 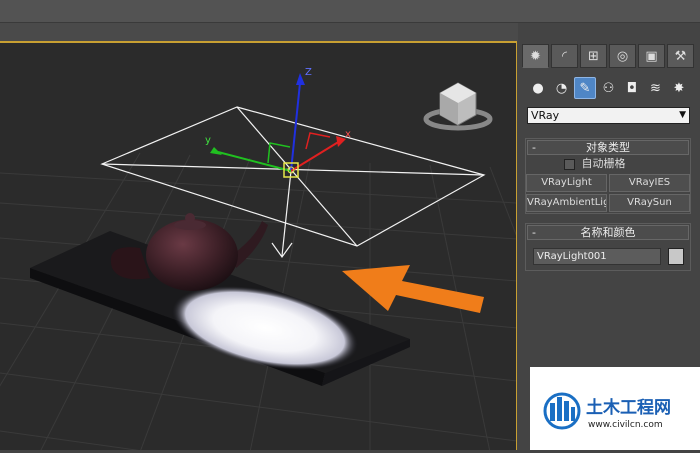 I want to click on helpers-icon: ◘, so click(x=632, y=88).